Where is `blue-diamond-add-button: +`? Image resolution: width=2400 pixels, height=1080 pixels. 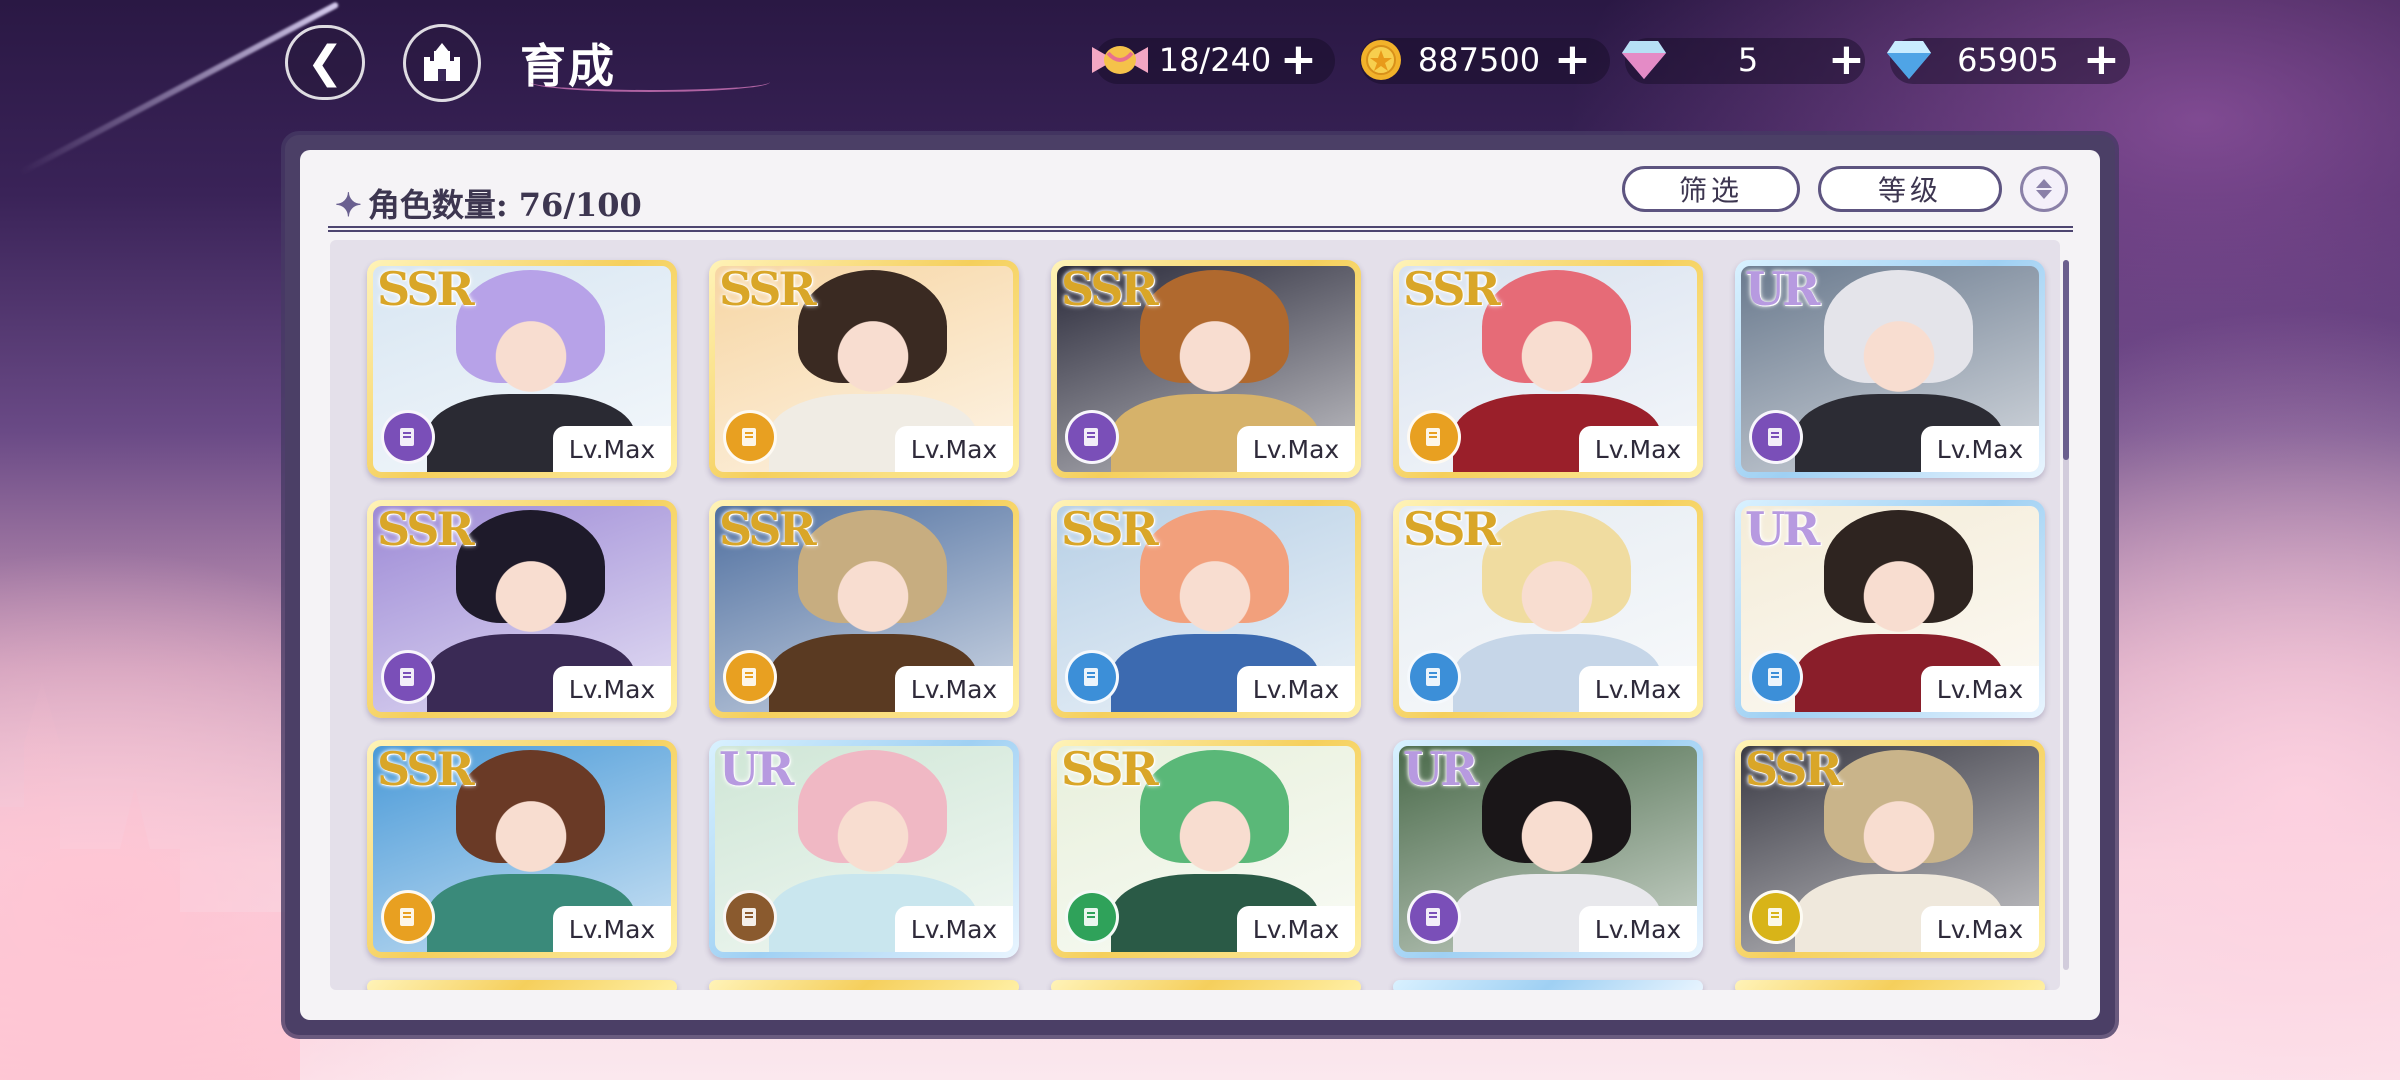
blue-diamond-add-button: + is located at coordinates (2101, 60).